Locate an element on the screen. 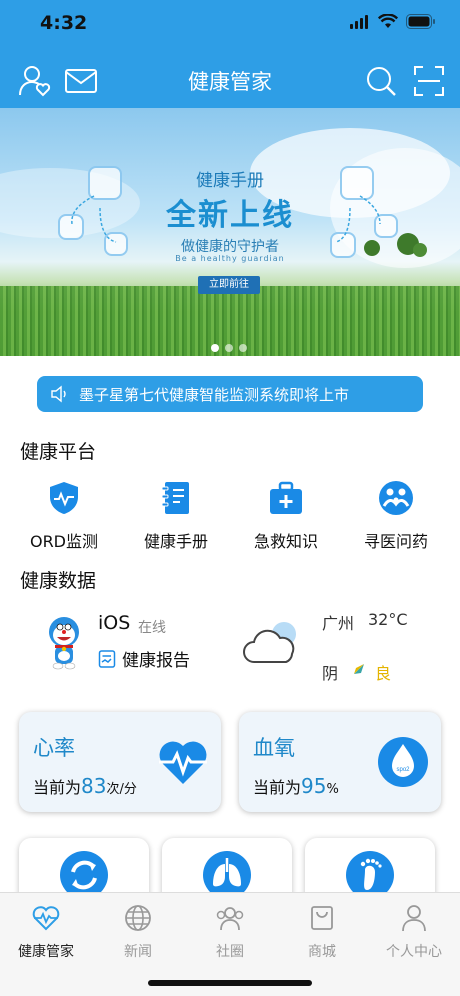 This screenshot has height=996, width=460. banner-subtitle: 健康手册 is located at coordinates (230, 181).